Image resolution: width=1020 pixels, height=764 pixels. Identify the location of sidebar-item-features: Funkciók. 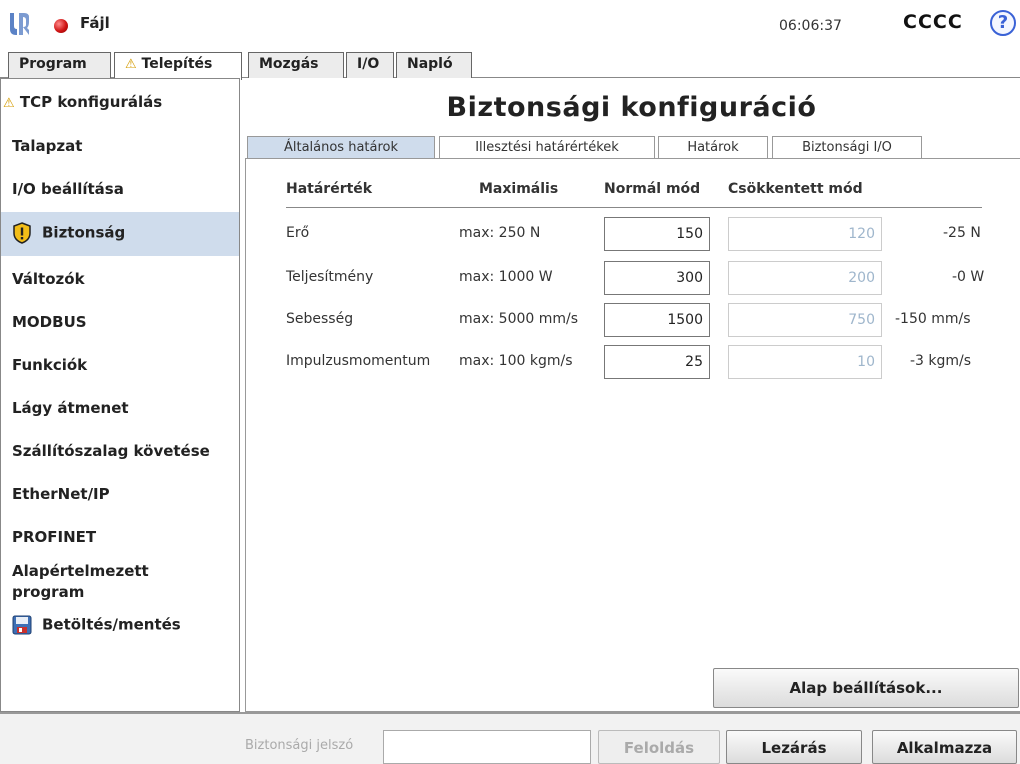
(120, 365).